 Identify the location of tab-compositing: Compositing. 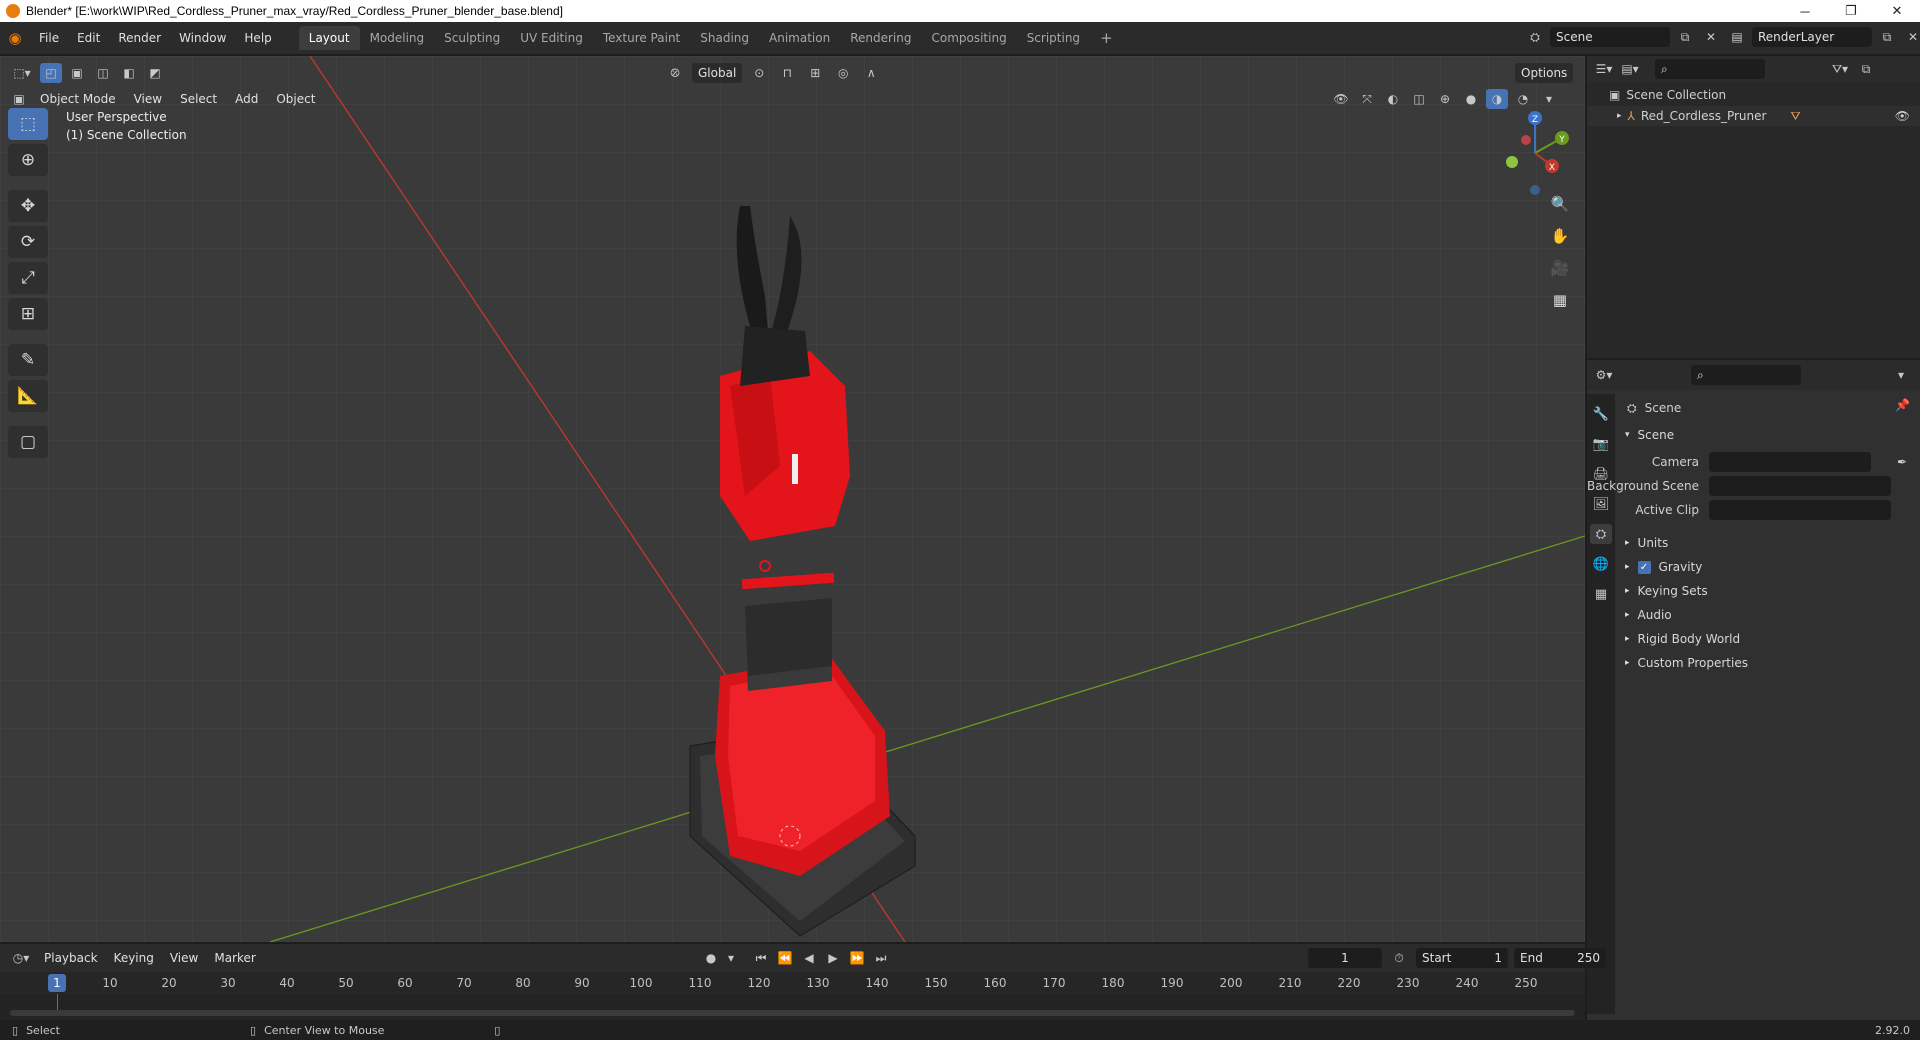
(968, 38).